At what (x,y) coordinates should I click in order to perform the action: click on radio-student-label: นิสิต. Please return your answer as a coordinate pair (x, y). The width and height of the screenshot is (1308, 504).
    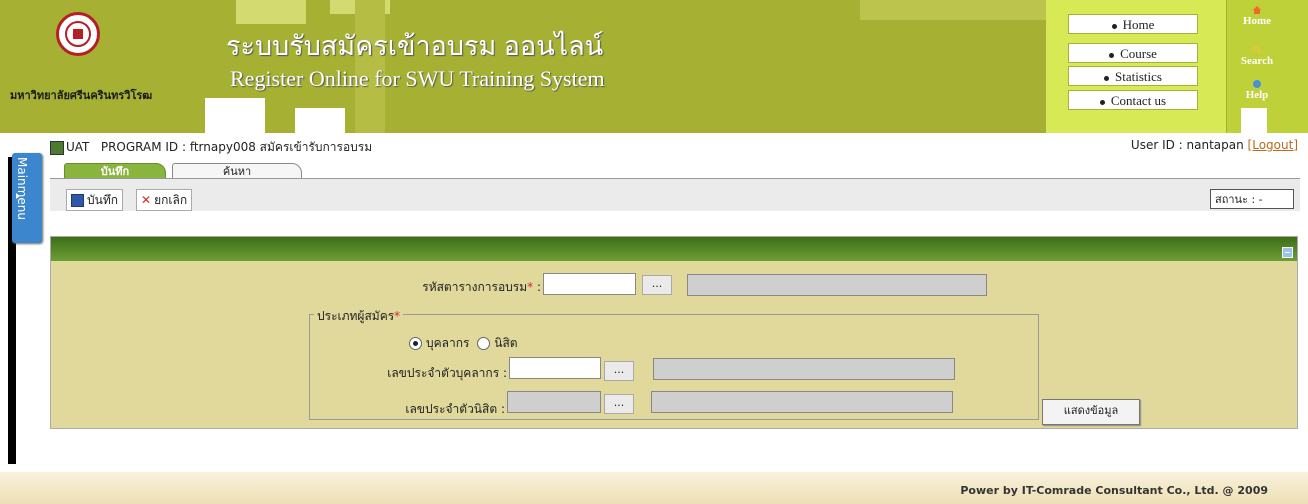
    Looking at the image, I should click on (506, 343).